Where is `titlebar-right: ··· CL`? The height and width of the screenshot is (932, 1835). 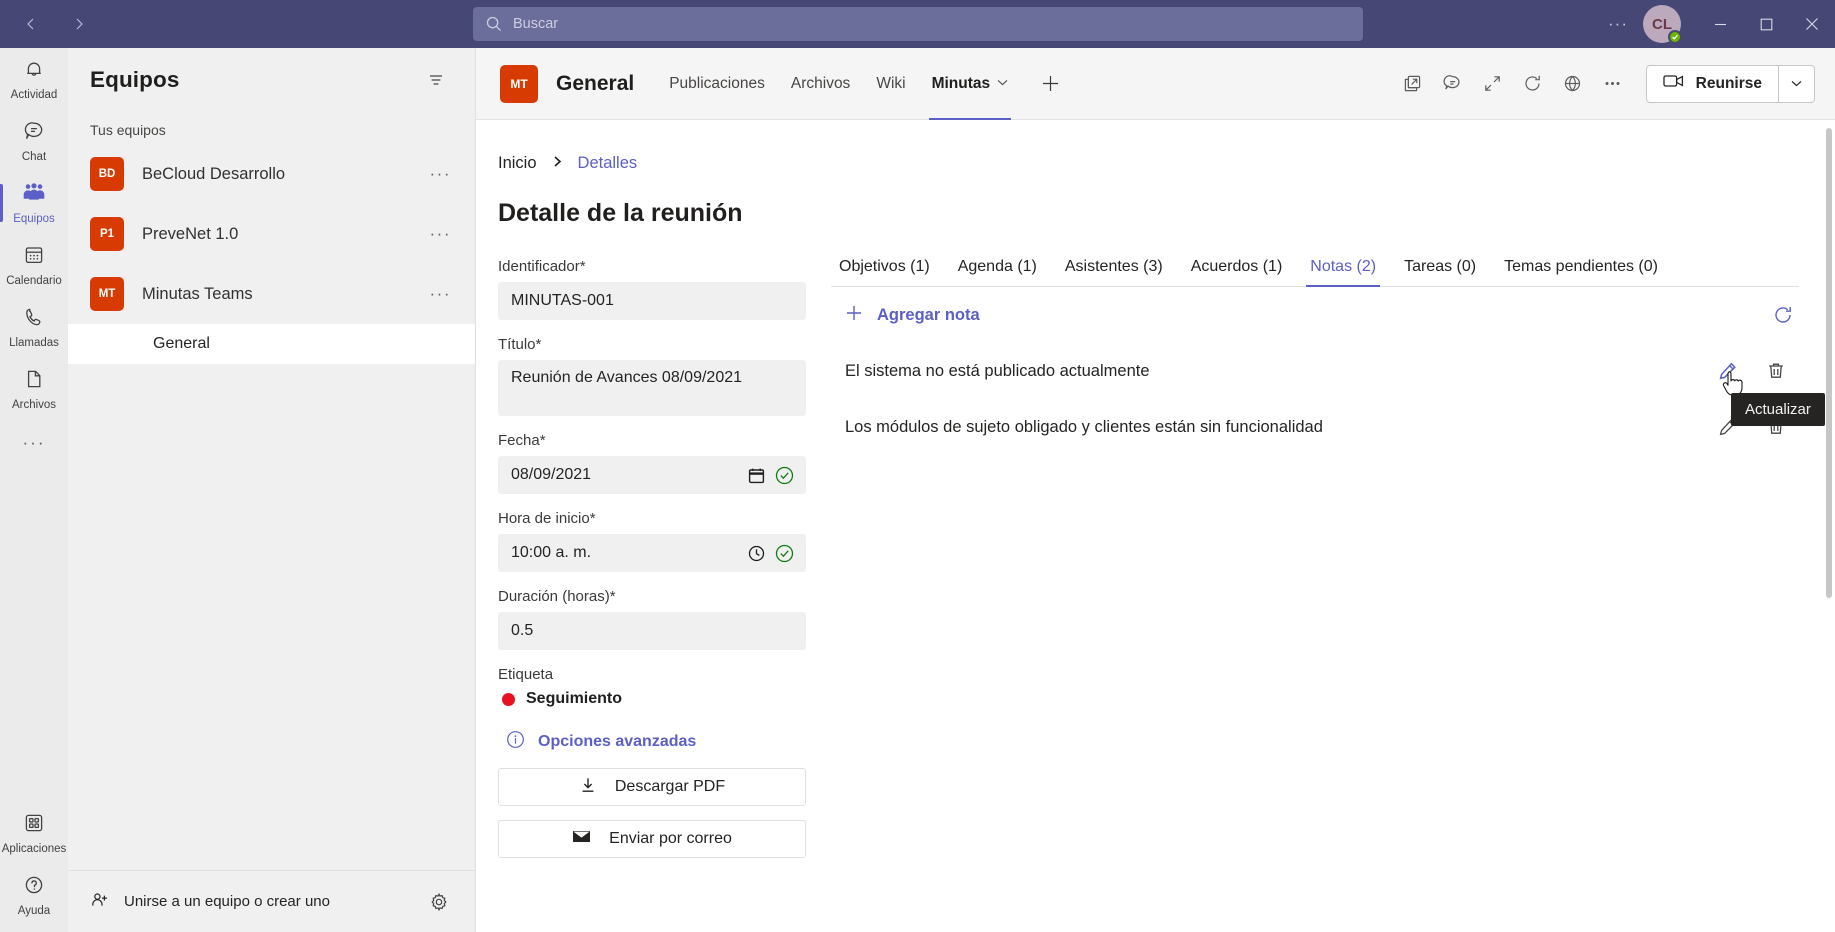 titlebar-right: ··· CL is located at coordinates (1718, 24).